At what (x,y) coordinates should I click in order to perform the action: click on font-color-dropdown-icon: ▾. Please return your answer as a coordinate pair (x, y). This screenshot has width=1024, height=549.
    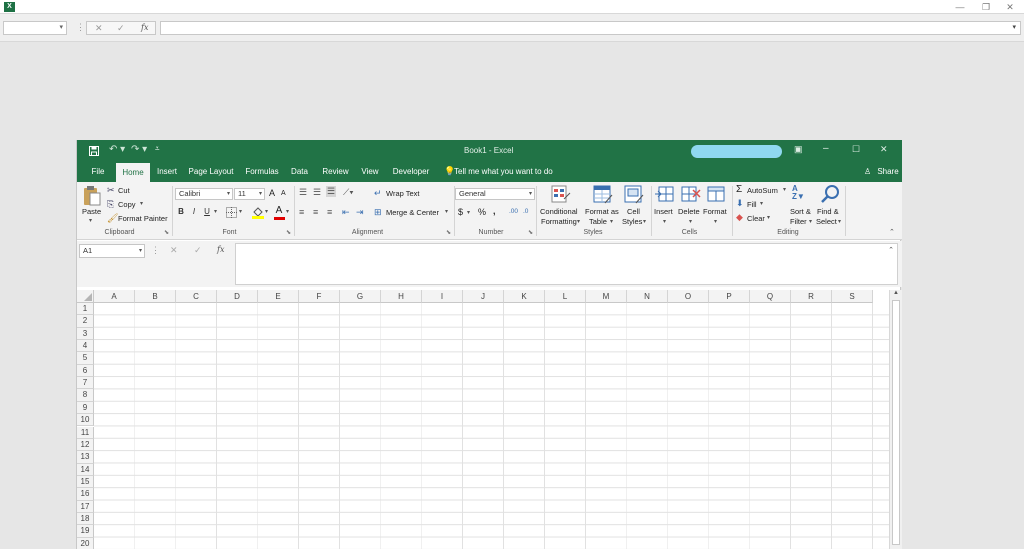
    Looking at the image, I should click on (287, 211).